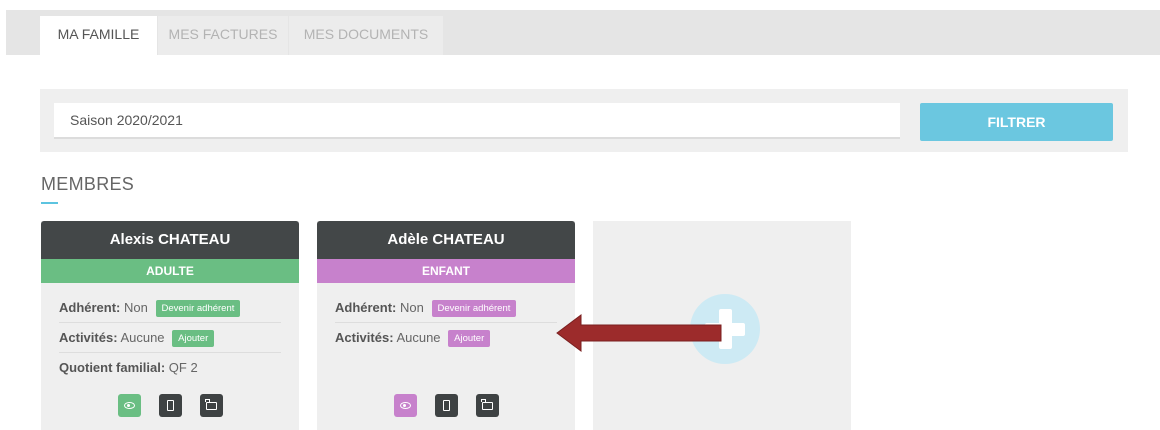 Image resolution: width=1160 pixels, height=430 pixels. What do you see at coordinates (223, 35) in the screenshot?
I see `tab-mes-factures: MES FACTURES` at bounding box center [223, 35].